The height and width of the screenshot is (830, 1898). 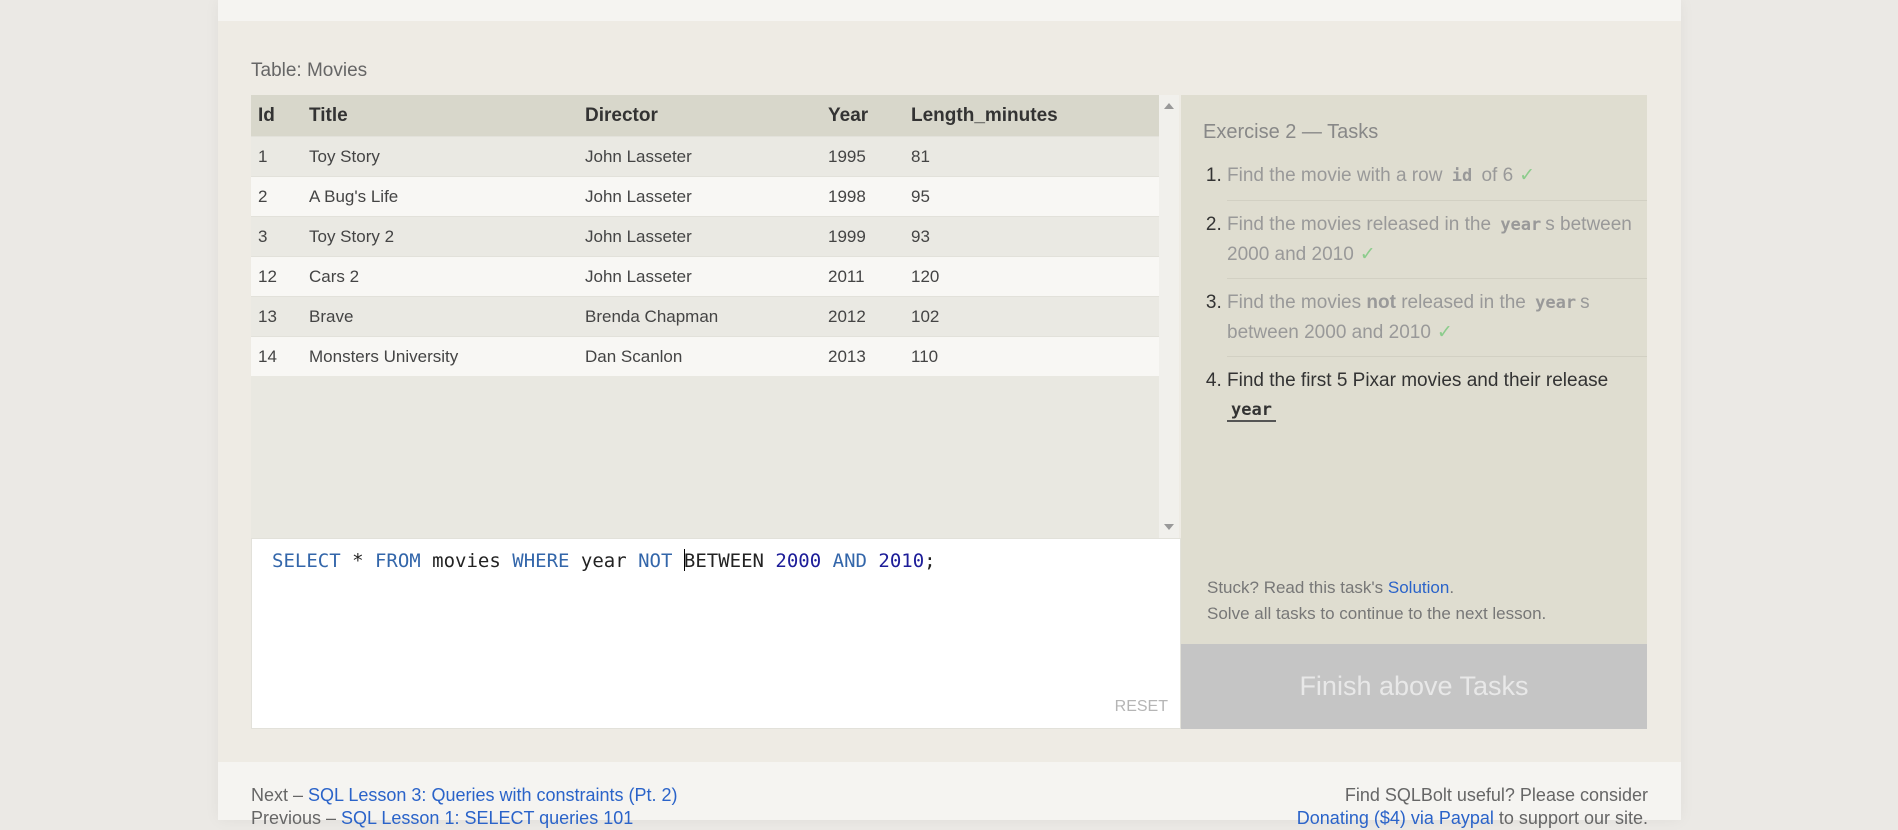 What do you see at coordinates (699, 316) in the screenshot?
I see `table-cell: Brenda Chapman` at bounding box center [699, 316].